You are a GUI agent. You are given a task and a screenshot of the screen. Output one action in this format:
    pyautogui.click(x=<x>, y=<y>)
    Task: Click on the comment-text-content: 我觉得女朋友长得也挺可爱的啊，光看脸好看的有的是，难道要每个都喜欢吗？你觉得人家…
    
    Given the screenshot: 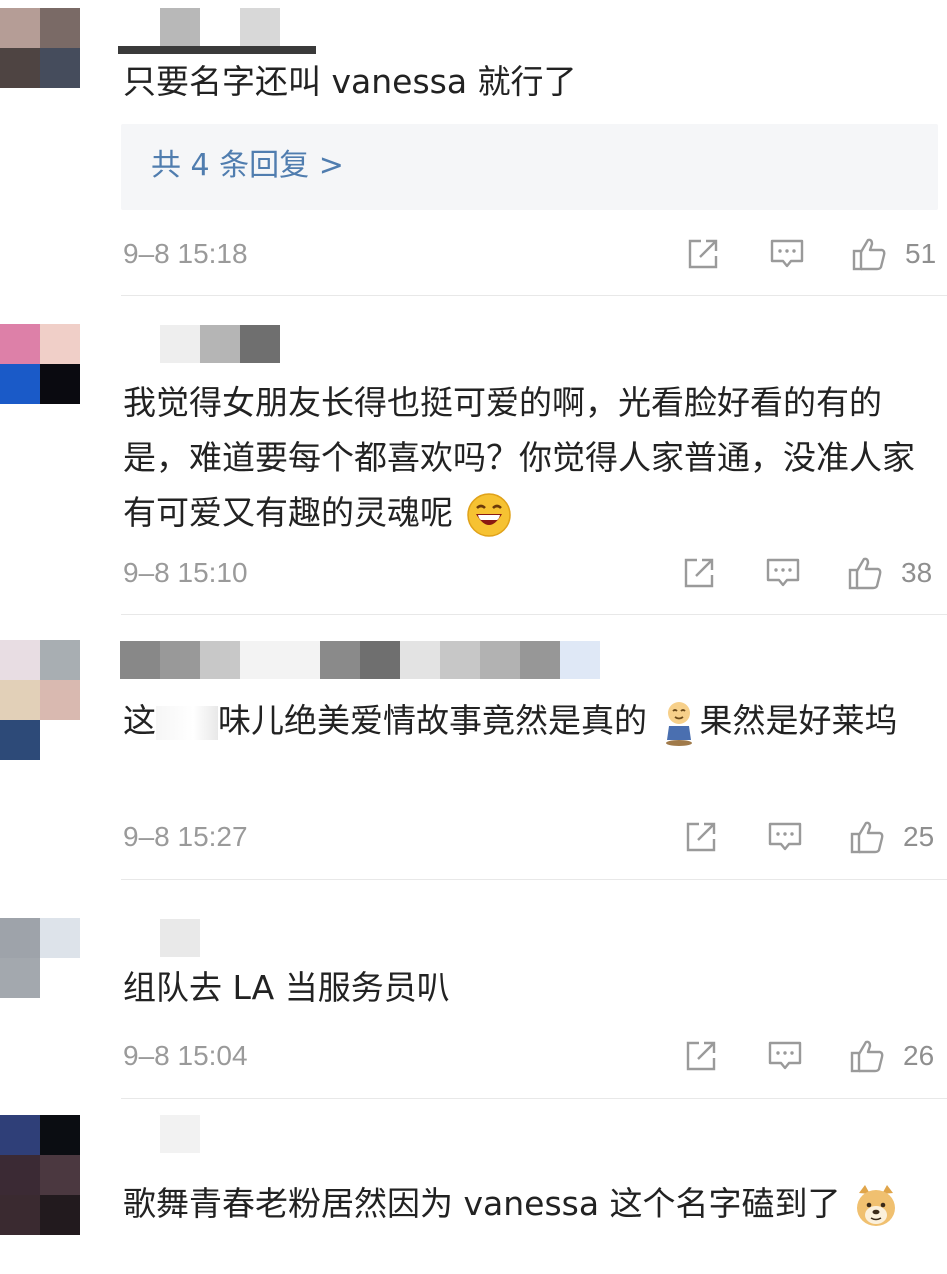 What is the action you would take?
    pyautogui.click(x=519, y=457)
    